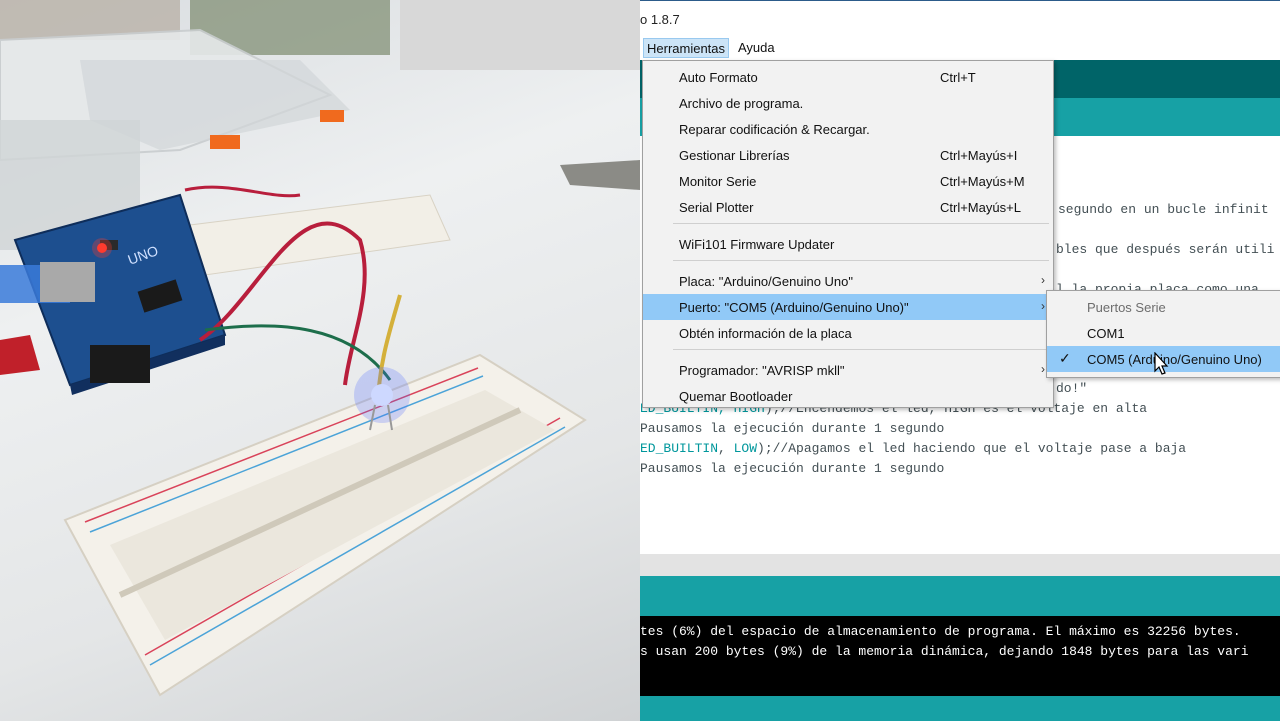  Describe the element at coordinates (980, 207) in the screenshot. I see `menu-item-shortcut: Ctrl+Mayús+L` at that location.